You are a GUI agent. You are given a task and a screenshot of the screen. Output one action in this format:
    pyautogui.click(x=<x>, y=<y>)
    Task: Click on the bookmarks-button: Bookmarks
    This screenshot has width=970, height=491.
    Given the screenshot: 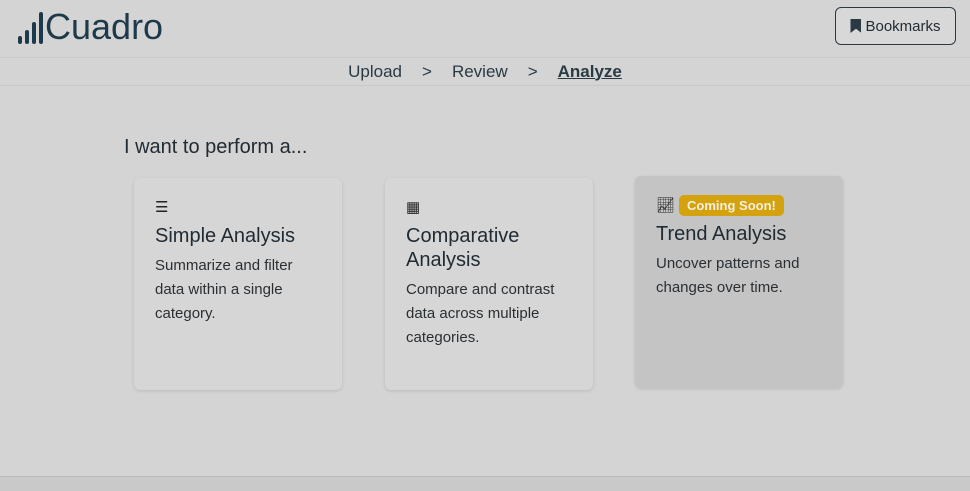 What is the action you would take?
    pyautogui.click(x=895, y=26)
    